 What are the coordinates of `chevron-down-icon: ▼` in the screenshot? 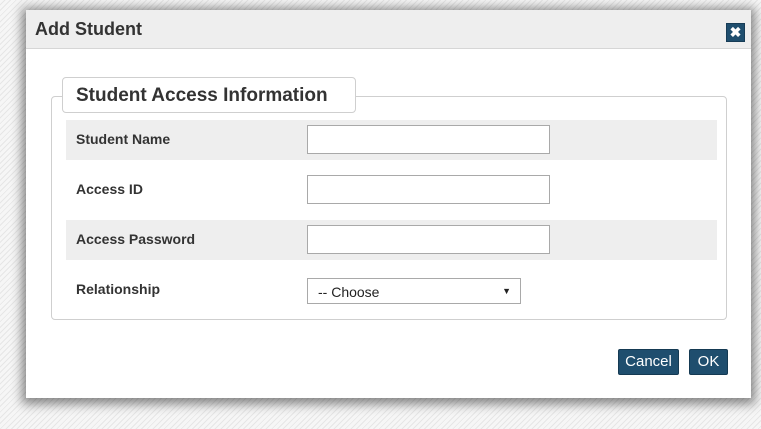 It's located at (506, 291).